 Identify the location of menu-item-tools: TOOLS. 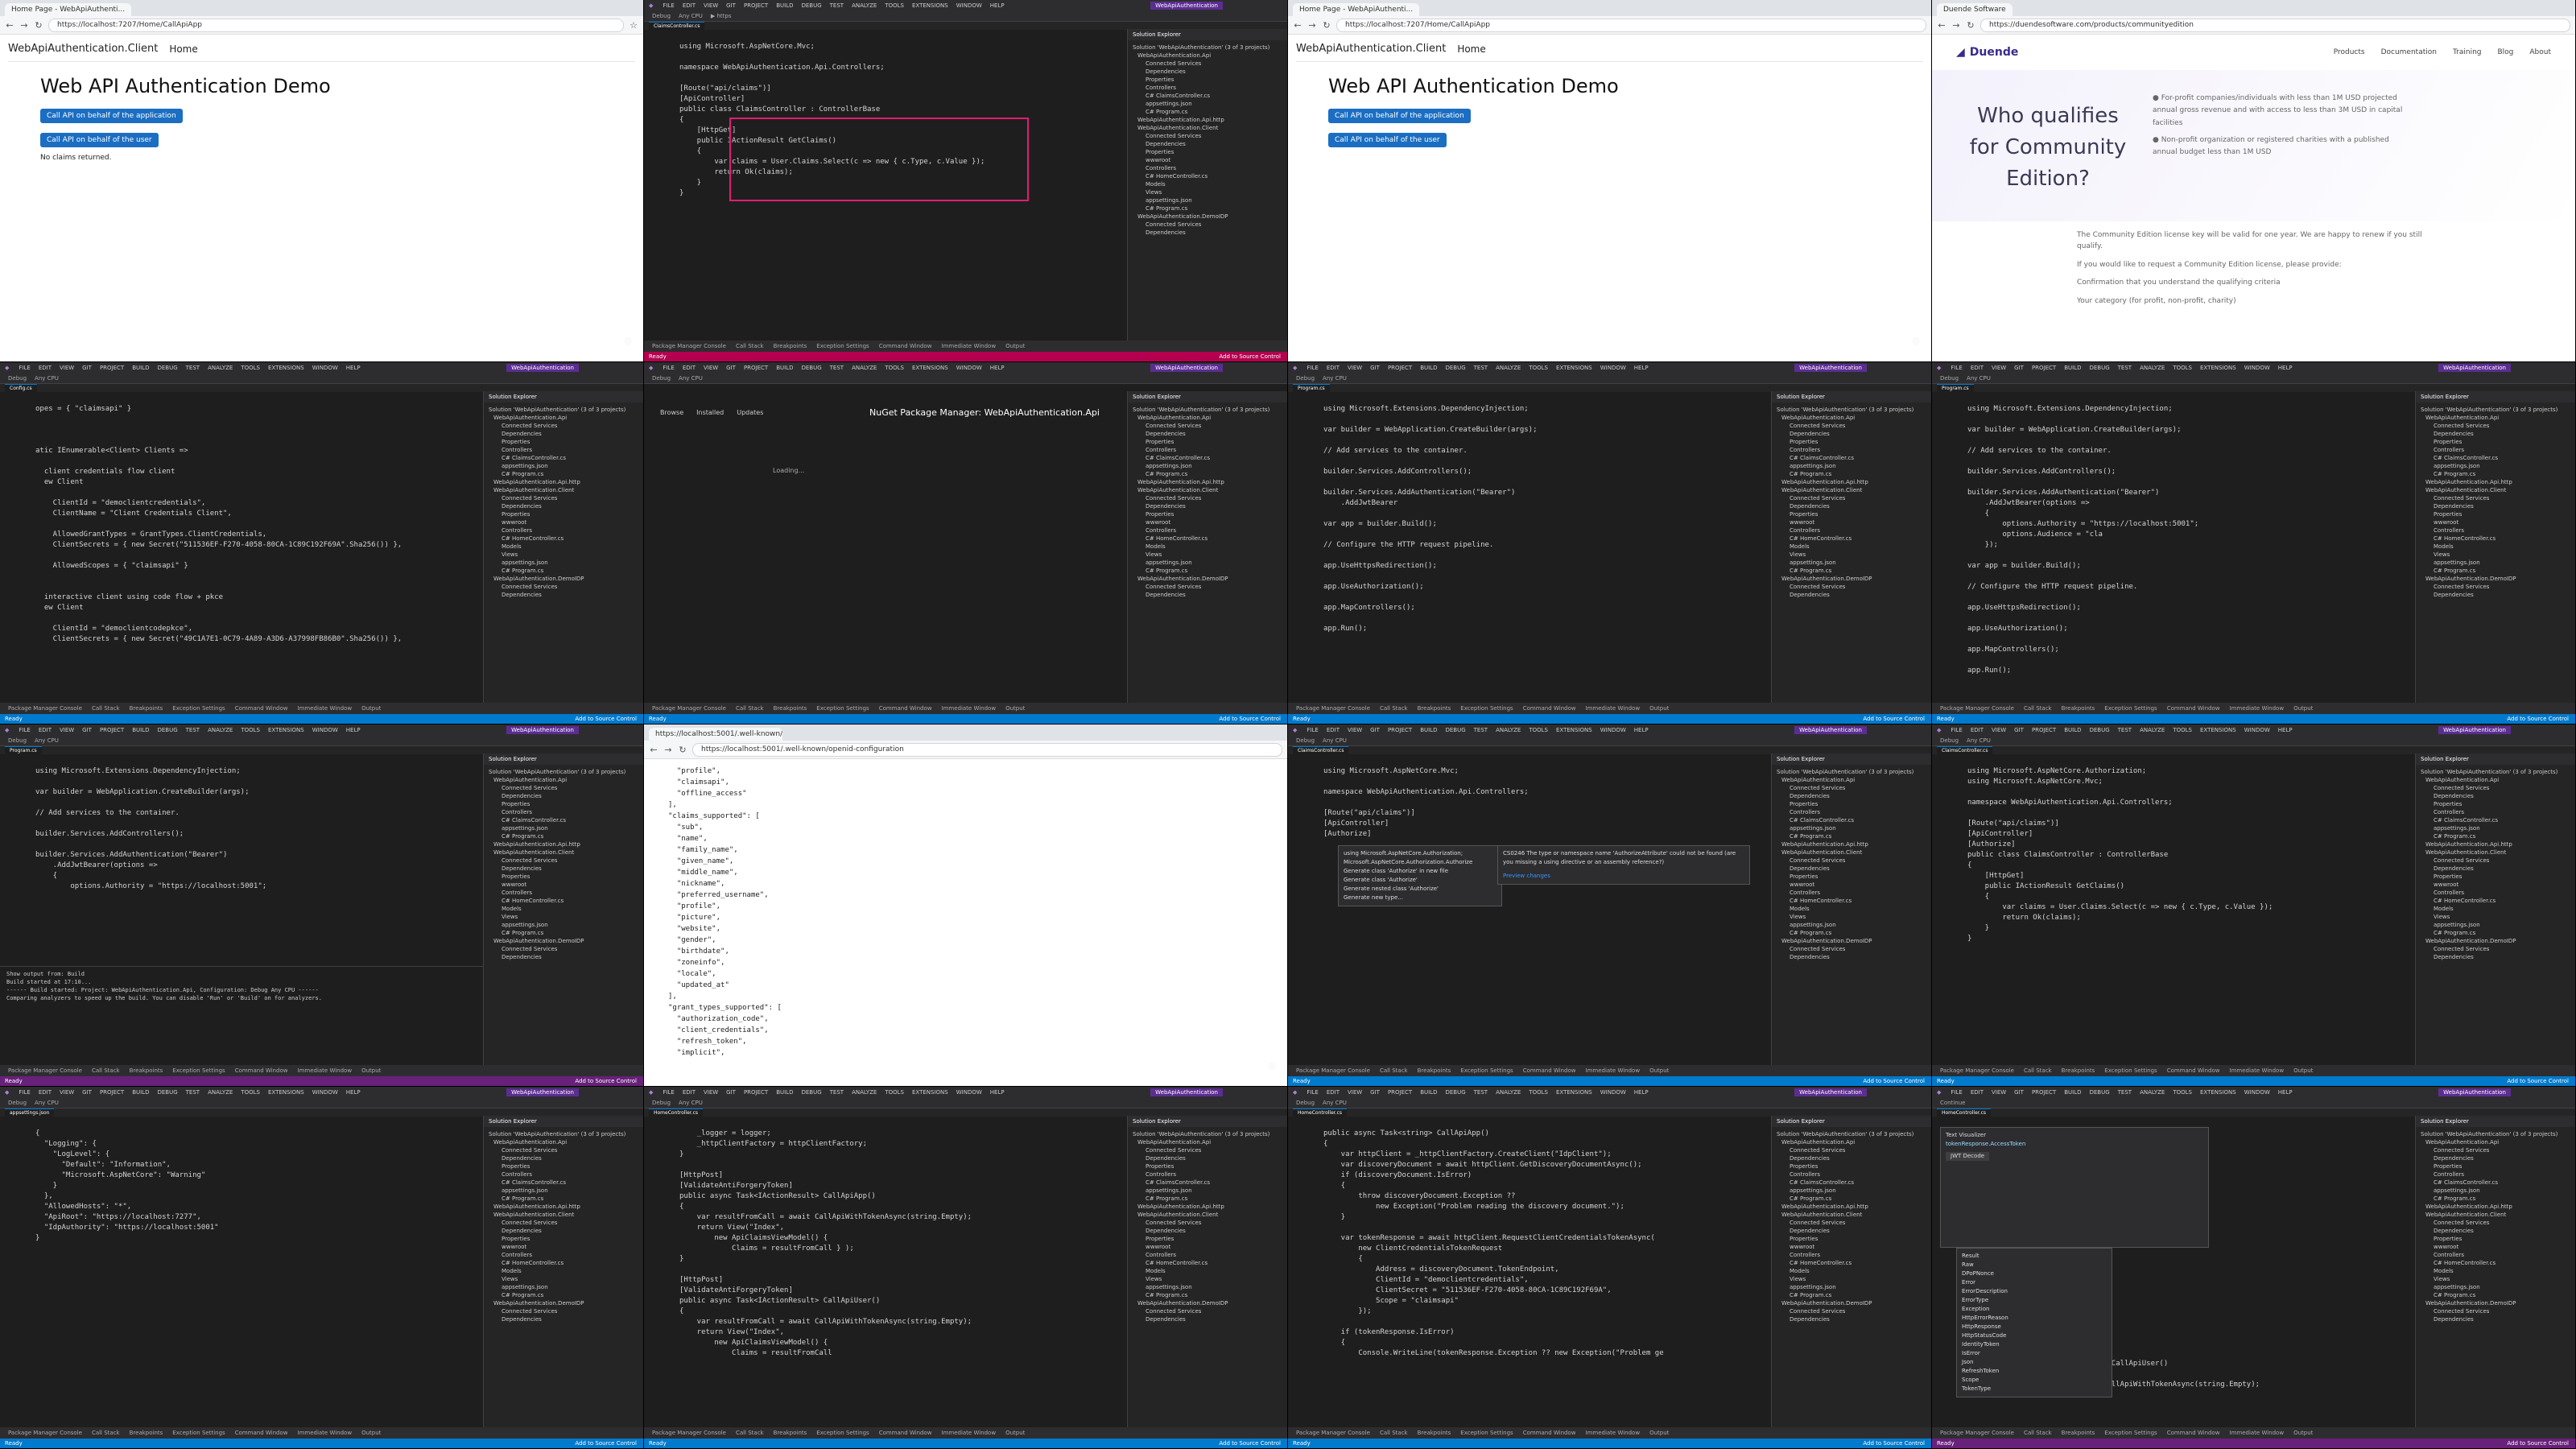
(894, 5).